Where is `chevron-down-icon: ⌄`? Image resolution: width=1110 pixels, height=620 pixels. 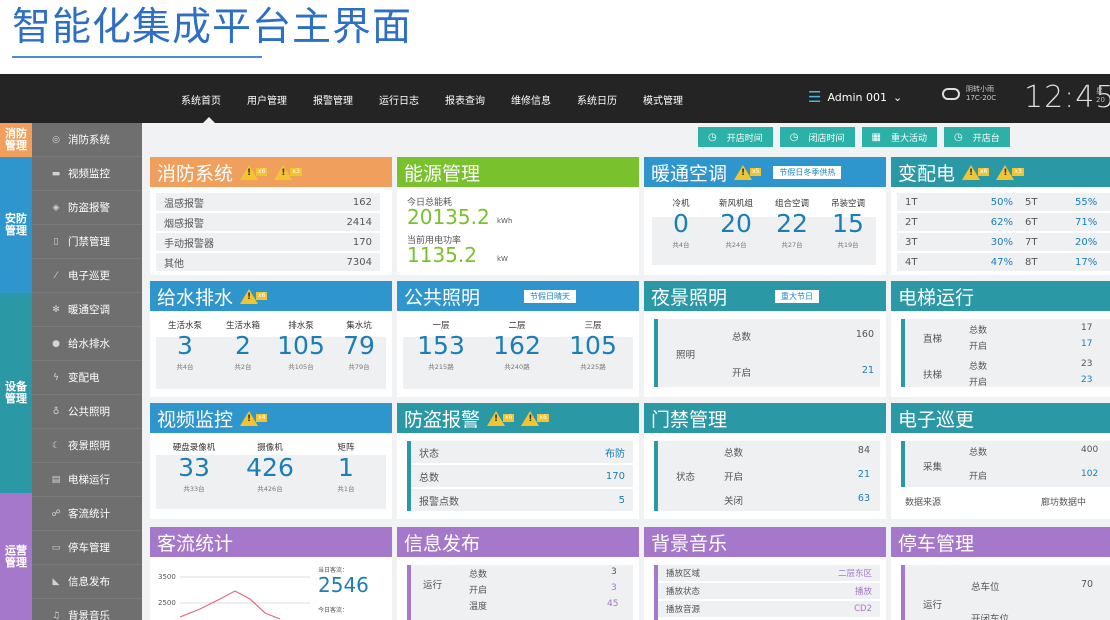
chevron-down-icon: ⌄ is located at coordinates (897, 97).